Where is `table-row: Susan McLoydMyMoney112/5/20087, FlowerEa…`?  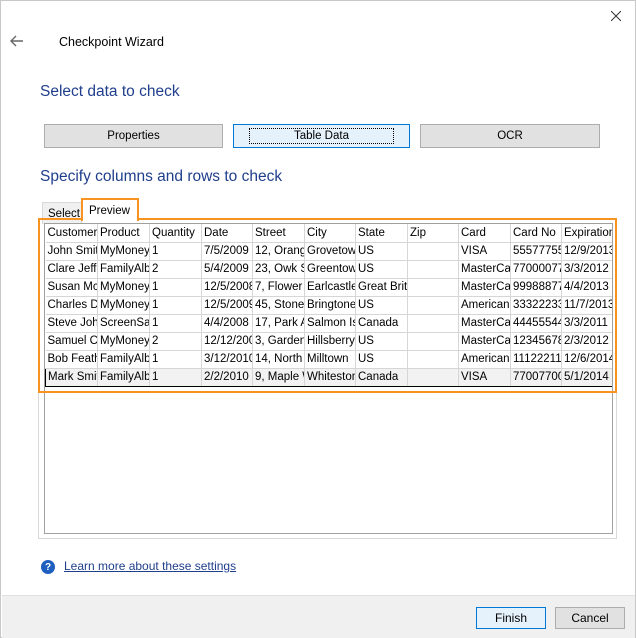 table-row: Susan McLoydMyMoney112/5/20087, FlowerEa… is located at coordinates (328, 287).